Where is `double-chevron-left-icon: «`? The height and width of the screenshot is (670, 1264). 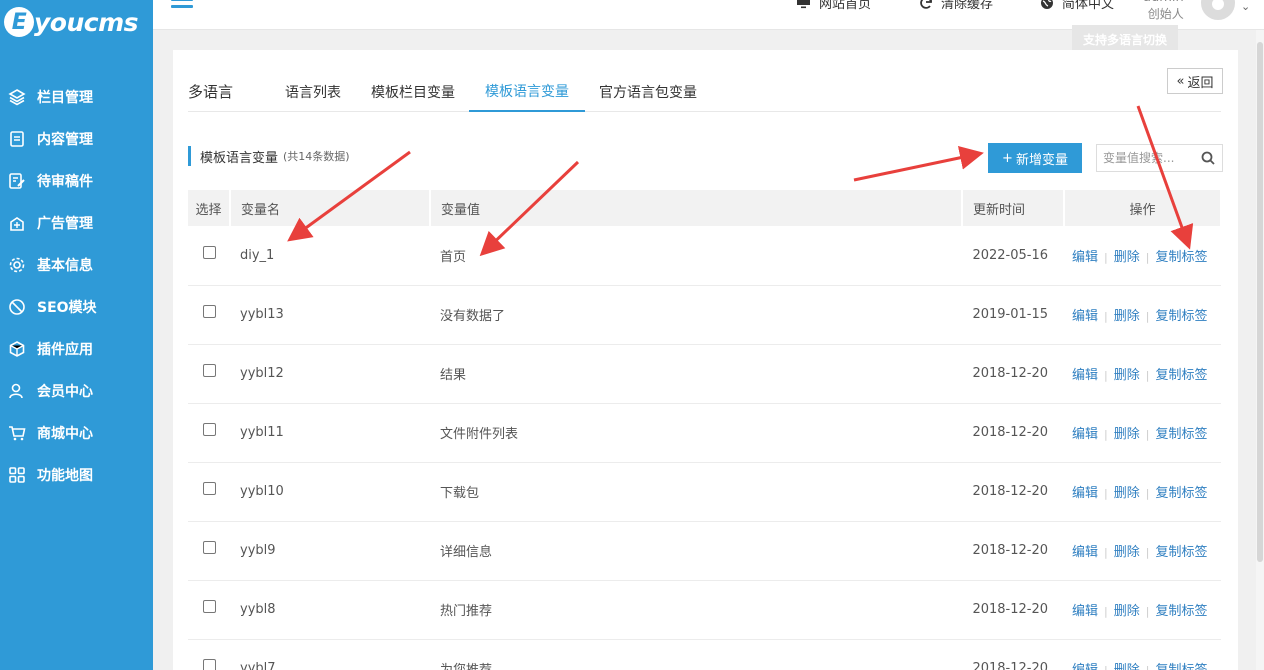
double-chevron-left-icon: « is located at coordinates (1180, 81).